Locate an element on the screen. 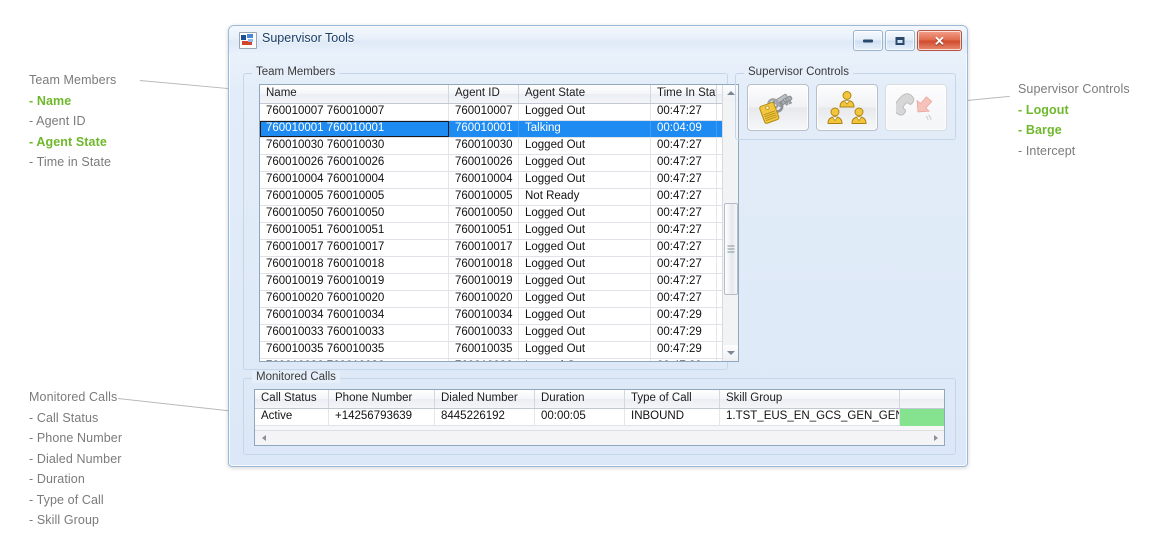 The image size is (1154, 552). maximize-icon is located at coordinates (900, 40).